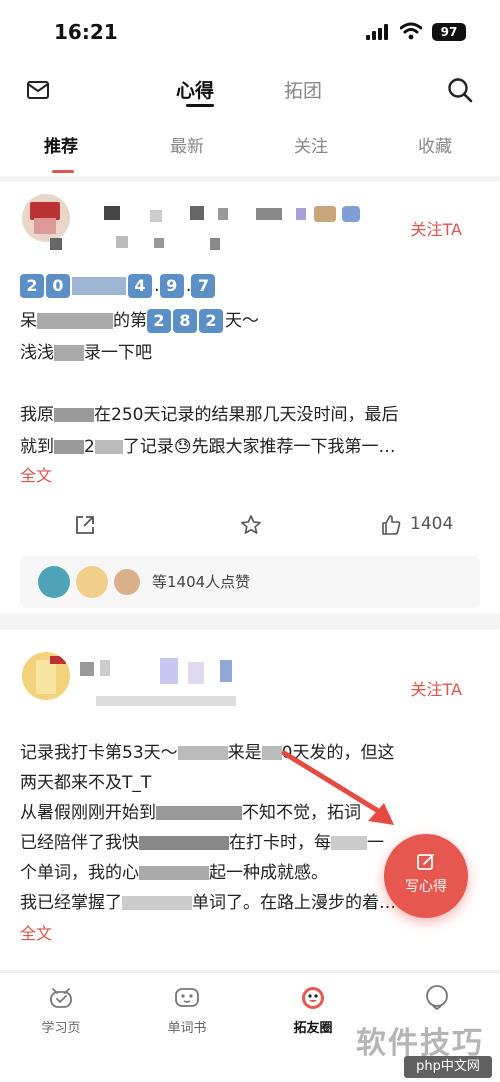 The width and height of the screenshot is (500, 1082). I want to click on liked-count-text: 等1404人点赞, so click(201, 582).